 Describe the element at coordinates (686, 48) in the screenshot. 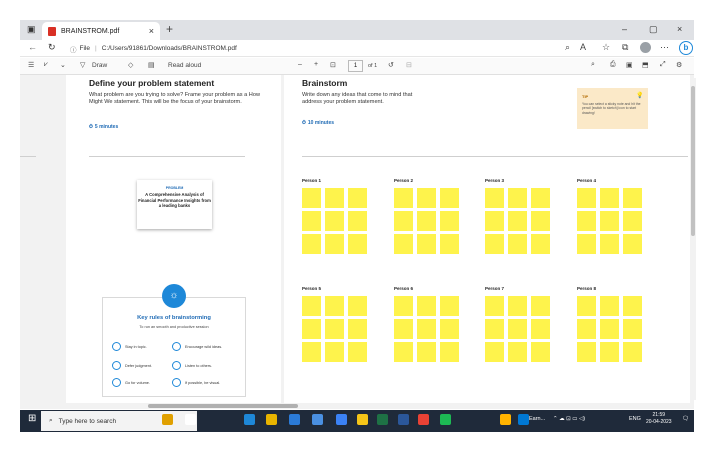

I see `bing-icon: b` at that location.